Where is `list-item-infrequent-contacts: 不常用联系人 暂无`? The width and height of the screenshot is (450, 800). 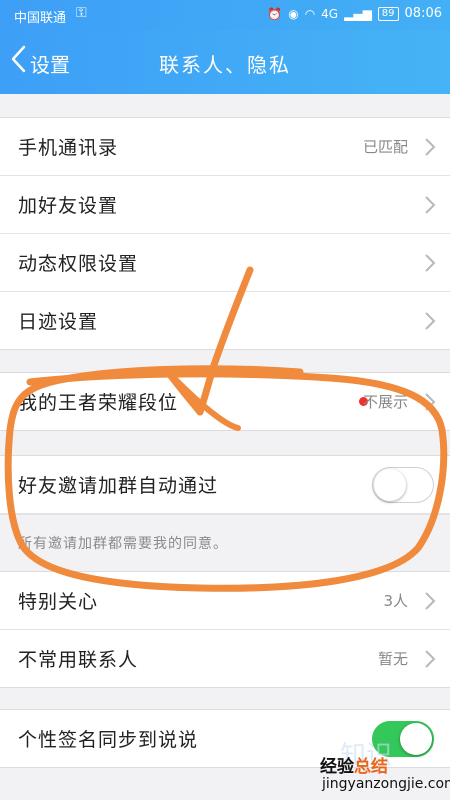 list-item-infrequent-contacts: 不常用联系人 暂无 is located at coordinates (225, 658).